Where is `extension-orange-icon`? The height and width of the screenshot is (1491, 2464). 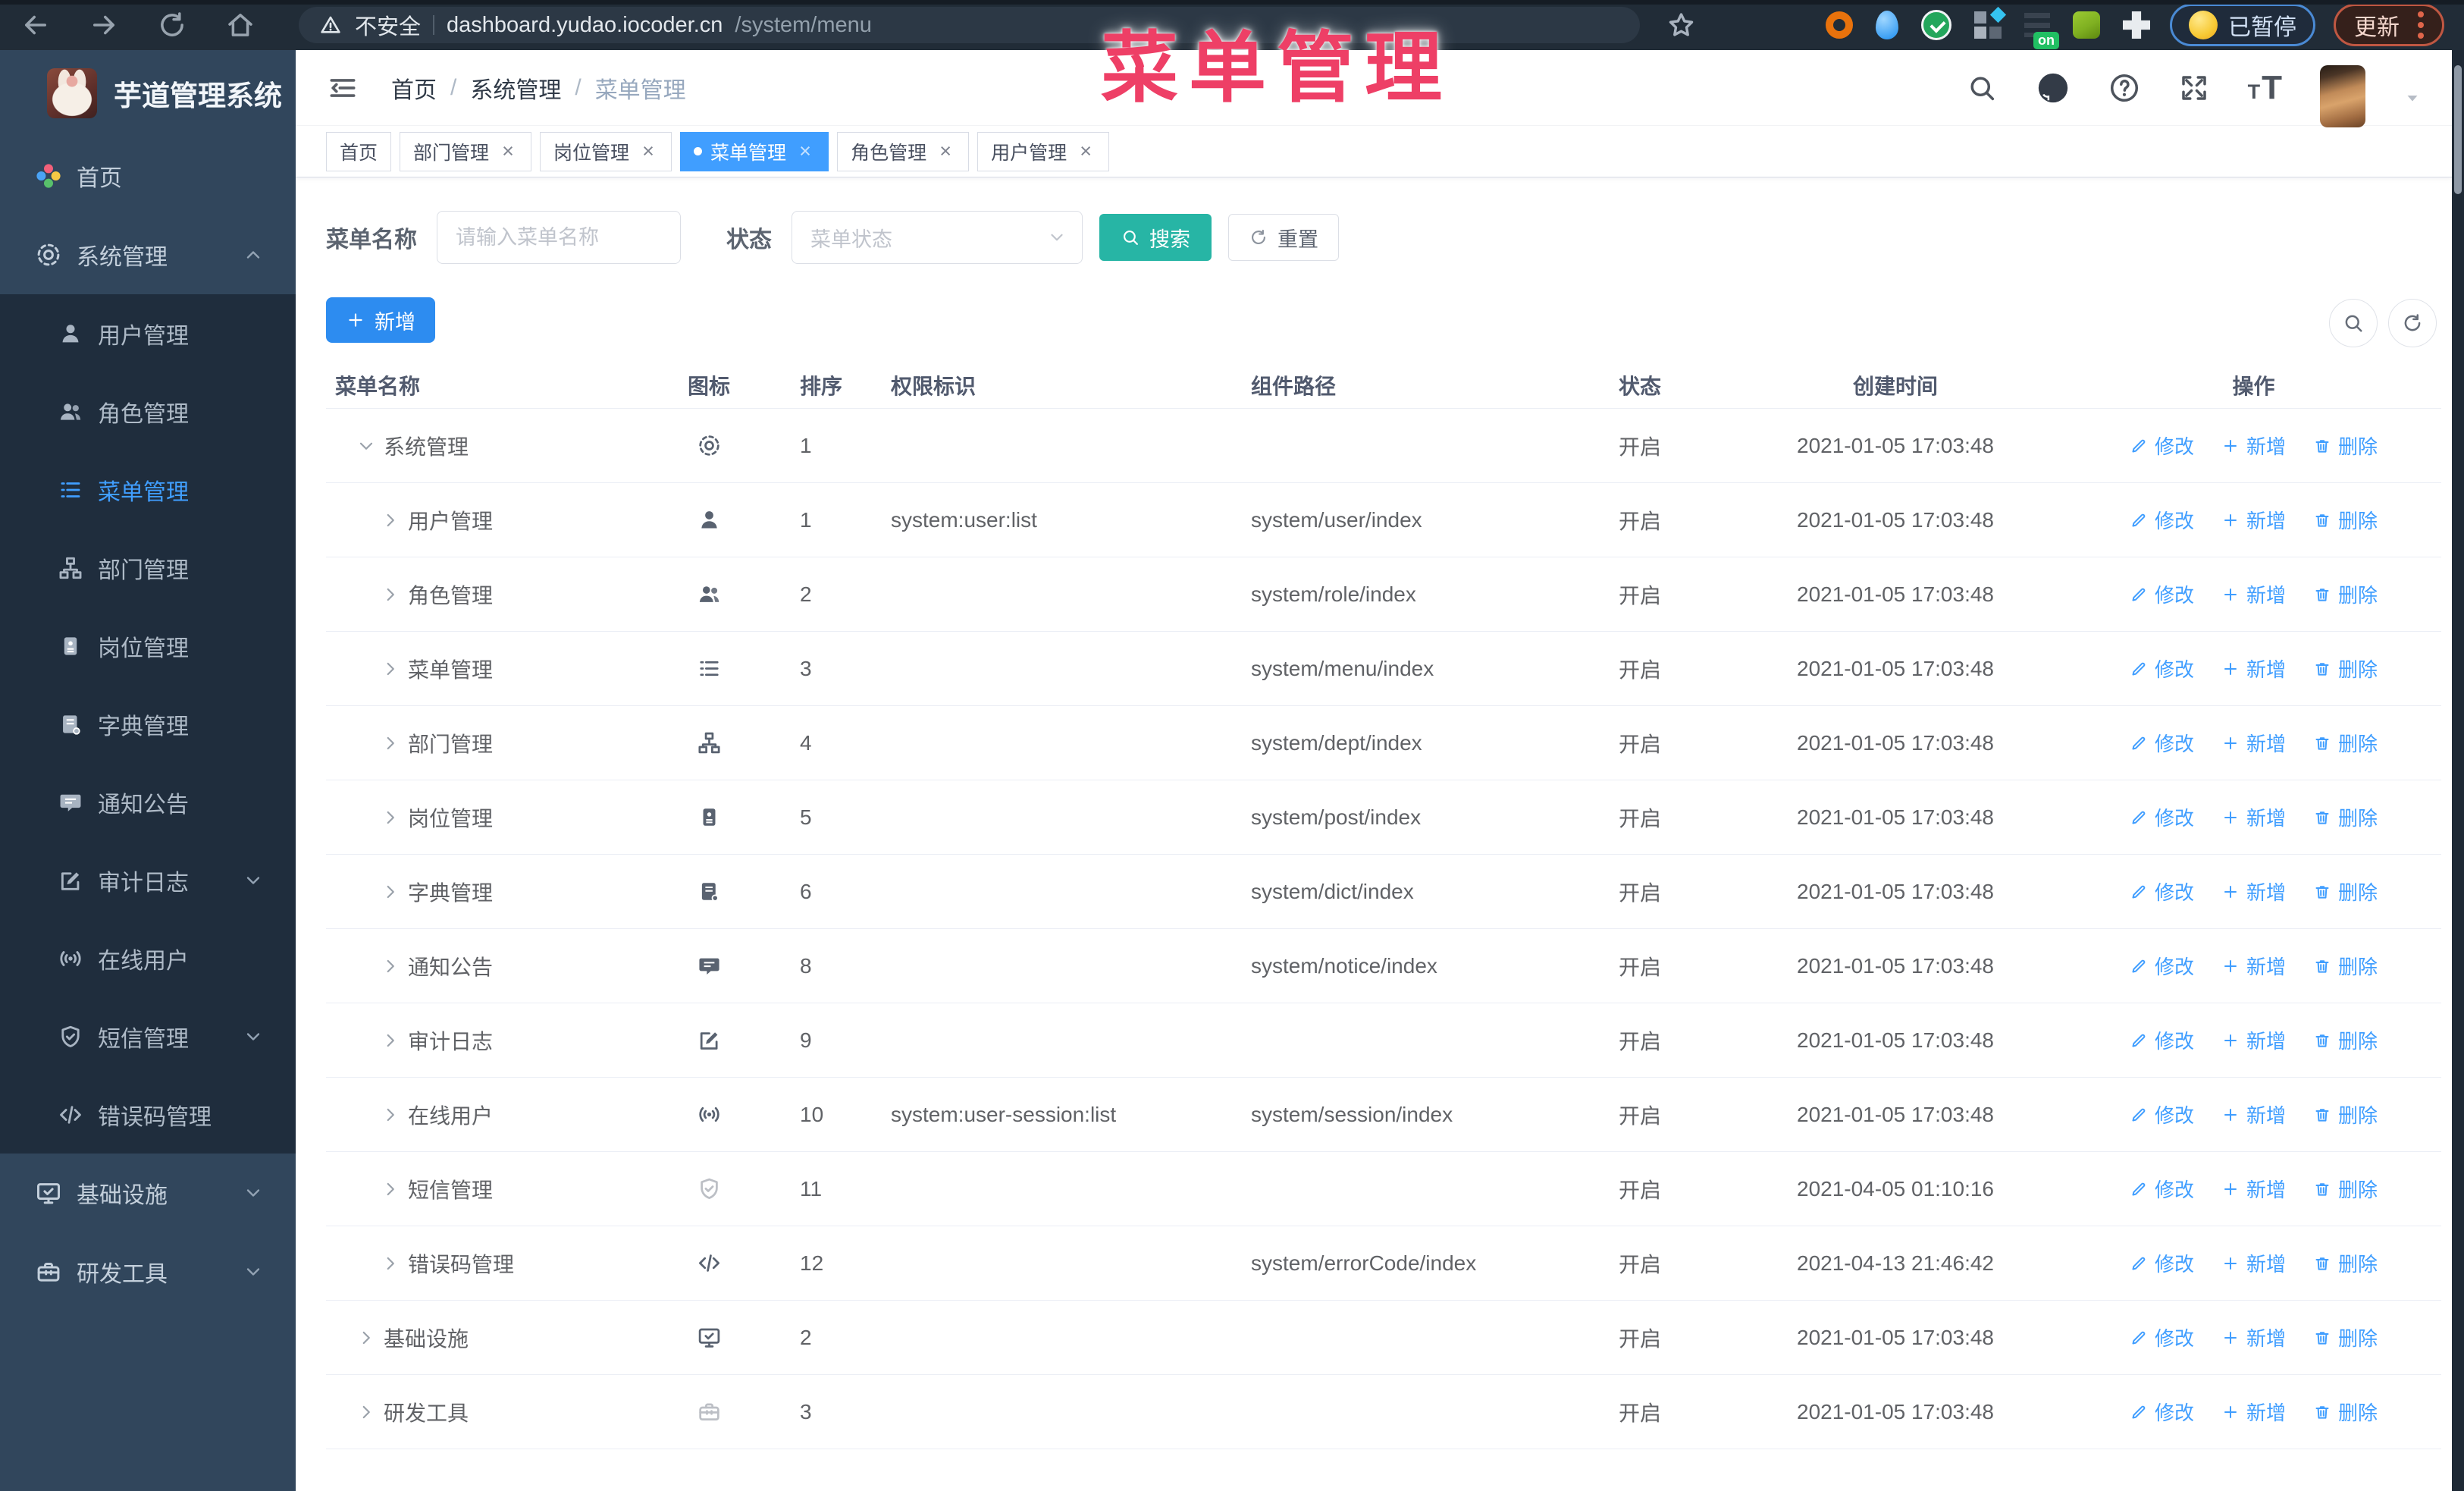
extension-orange-icon is located at coordinates (1839, 25).